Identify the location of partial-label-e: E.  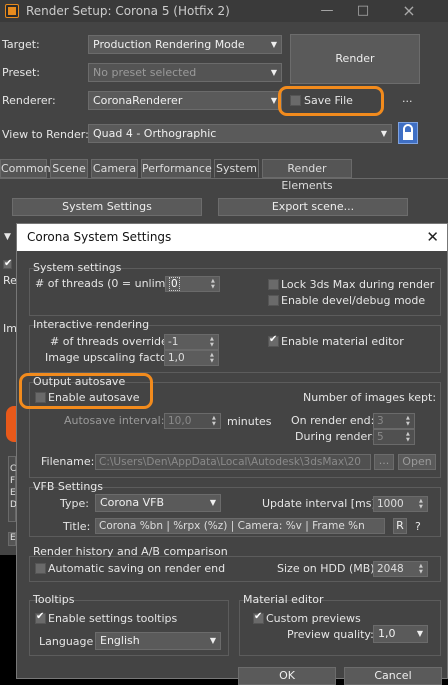
(13, 493).